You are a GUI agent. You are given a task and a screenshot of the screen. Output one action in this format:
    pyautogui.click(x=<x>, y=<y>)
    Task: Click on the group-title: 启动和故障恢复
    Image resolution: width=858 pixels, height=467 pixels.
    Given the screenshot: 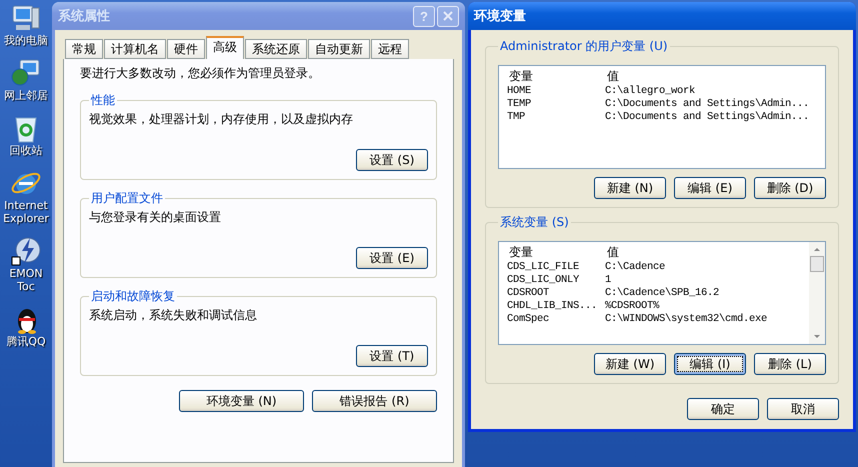 What is the action you would take?
    pyautogui.click(x=133, y=296)
    